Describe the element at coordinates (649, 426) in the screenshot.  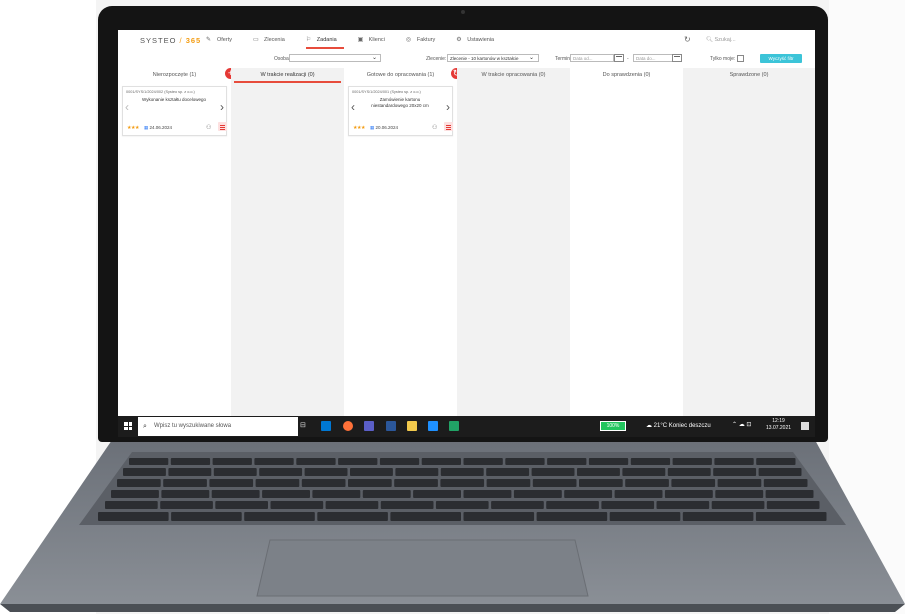
I see `cloud-icon: ☁` at that location.